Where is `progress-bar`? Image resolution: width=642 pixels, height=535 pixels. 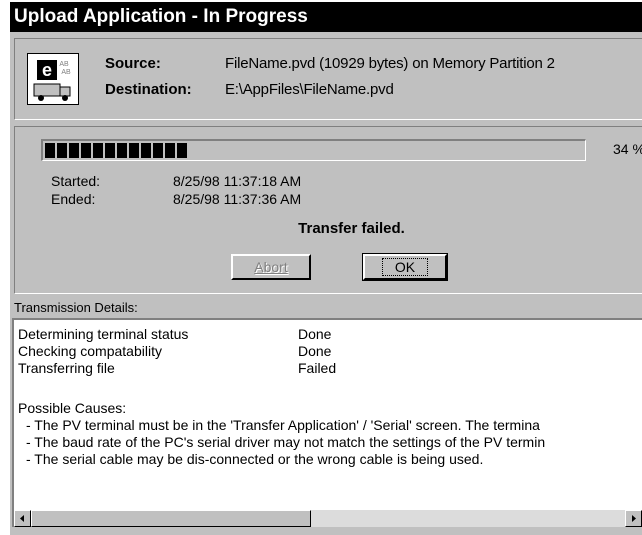 progress-bar is located at coordinates (313, 150).